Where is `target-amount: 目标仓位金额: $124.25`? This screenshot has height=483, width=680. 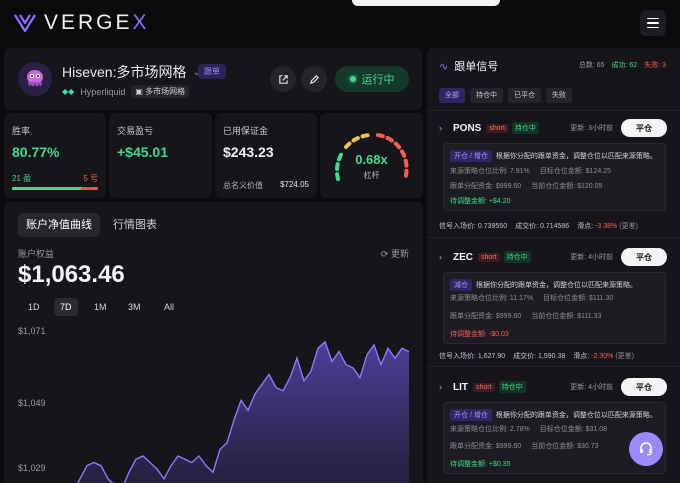
target-amount: 目标仓位金额: $124.25 is located at coordinates (575, 171).